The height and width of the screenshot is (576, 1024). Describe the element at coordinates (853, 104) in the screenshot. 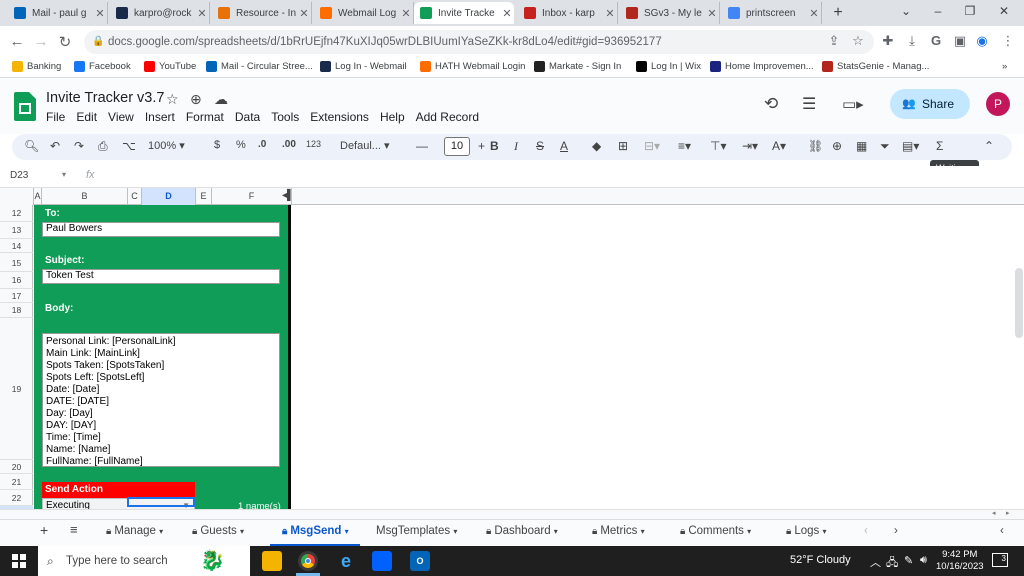

I see `meet-icon: ▭▸` at that location.